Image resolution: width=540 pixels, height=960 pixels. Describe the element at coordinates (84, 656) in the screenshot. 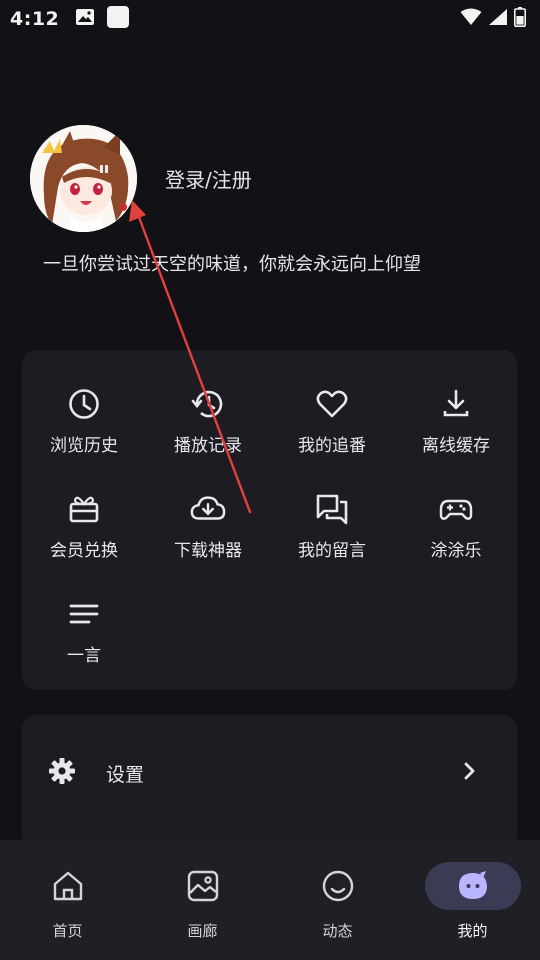

I see `feature-label: 一言` at that location.